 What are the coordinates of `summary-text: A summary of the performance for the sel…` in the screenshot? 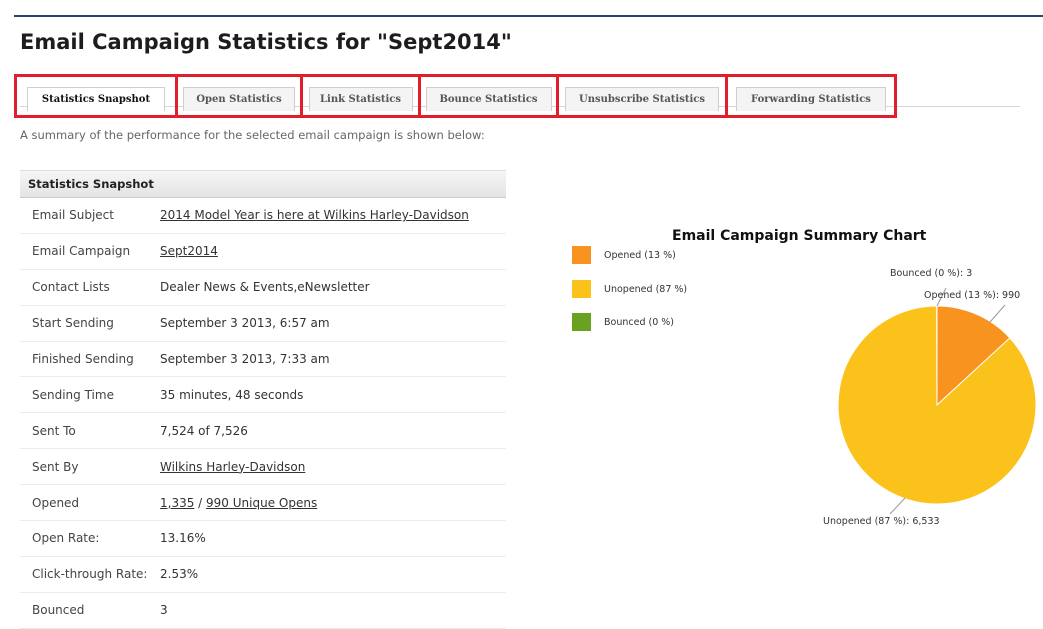 It's located at (252, 135).